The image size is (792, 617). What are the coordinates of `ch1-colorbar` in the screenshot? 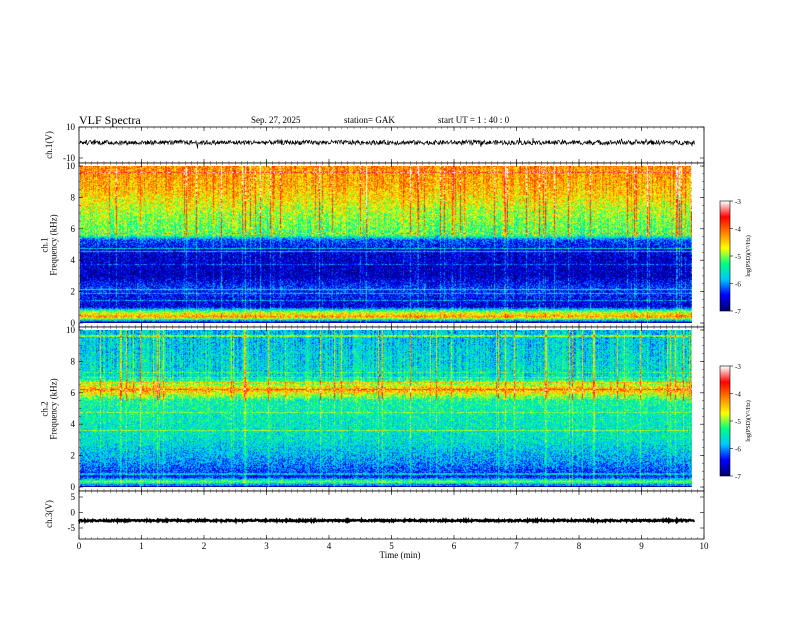 It's located at (725, 256).